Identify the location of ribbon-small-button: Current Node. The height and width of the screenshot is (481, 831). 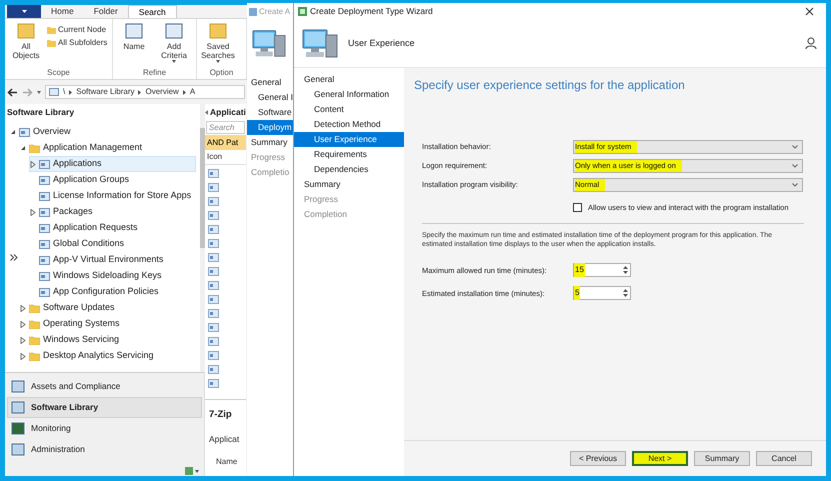
(77, 30).